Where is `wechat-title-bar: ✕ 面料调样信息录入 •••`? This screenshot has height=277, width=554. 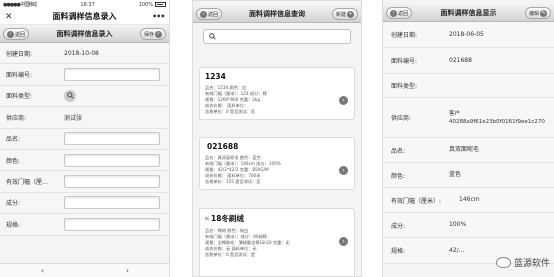 wechat-title-bar: ✕ 面料调样信息录入 ••• is located at coordinates (84, 17).